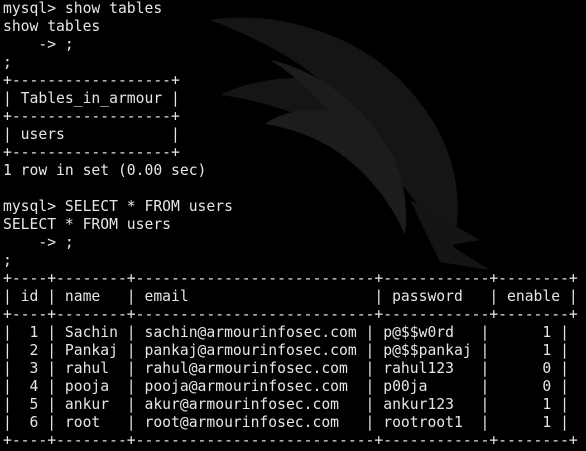 The image size is (586, 451). What do you see at coordinates (105, 170) in the screenshot?
I see `terminal-line: 1 row in set (0.00 sec)` at bounding box center [105, 170].